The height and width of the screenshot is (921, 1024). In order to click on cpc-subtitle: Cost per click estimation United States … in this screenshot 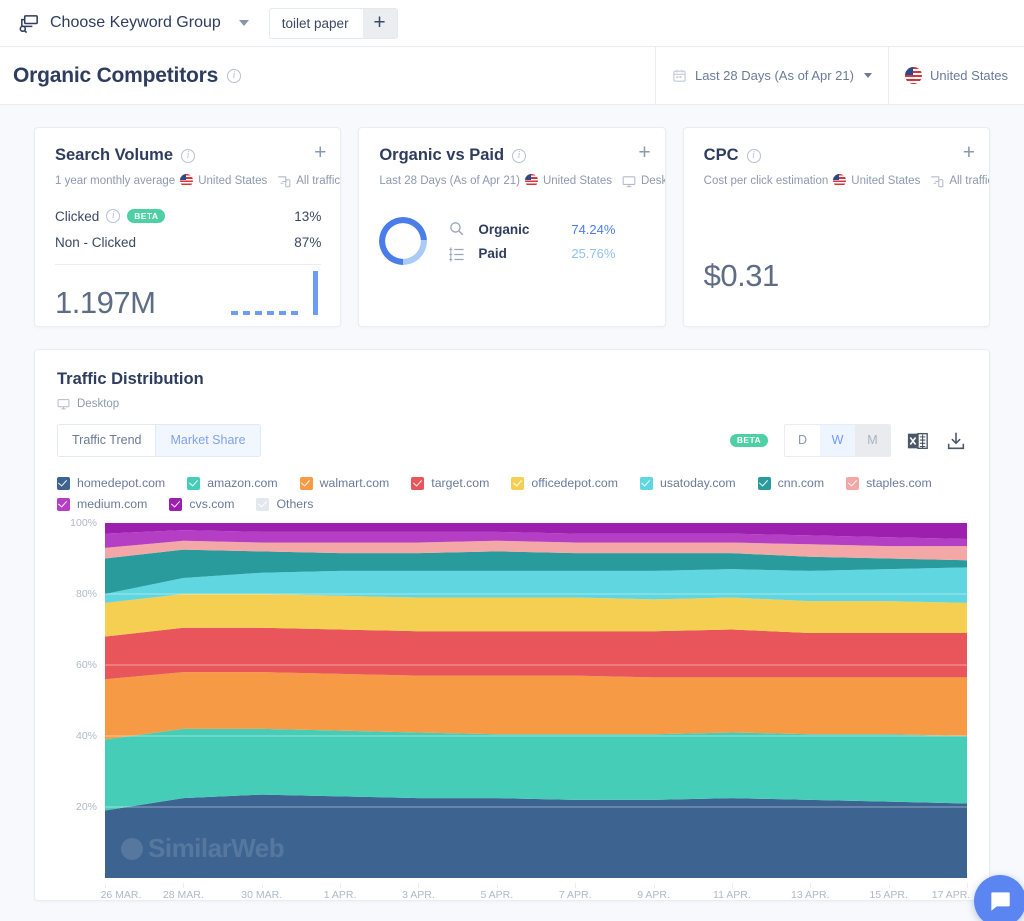, I will do `click(846, 180)`.